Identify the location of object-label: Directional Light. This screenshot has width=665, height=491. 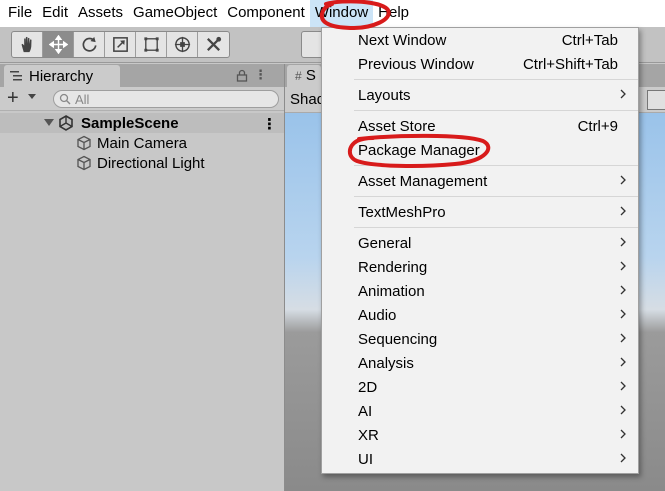
(151, 163).